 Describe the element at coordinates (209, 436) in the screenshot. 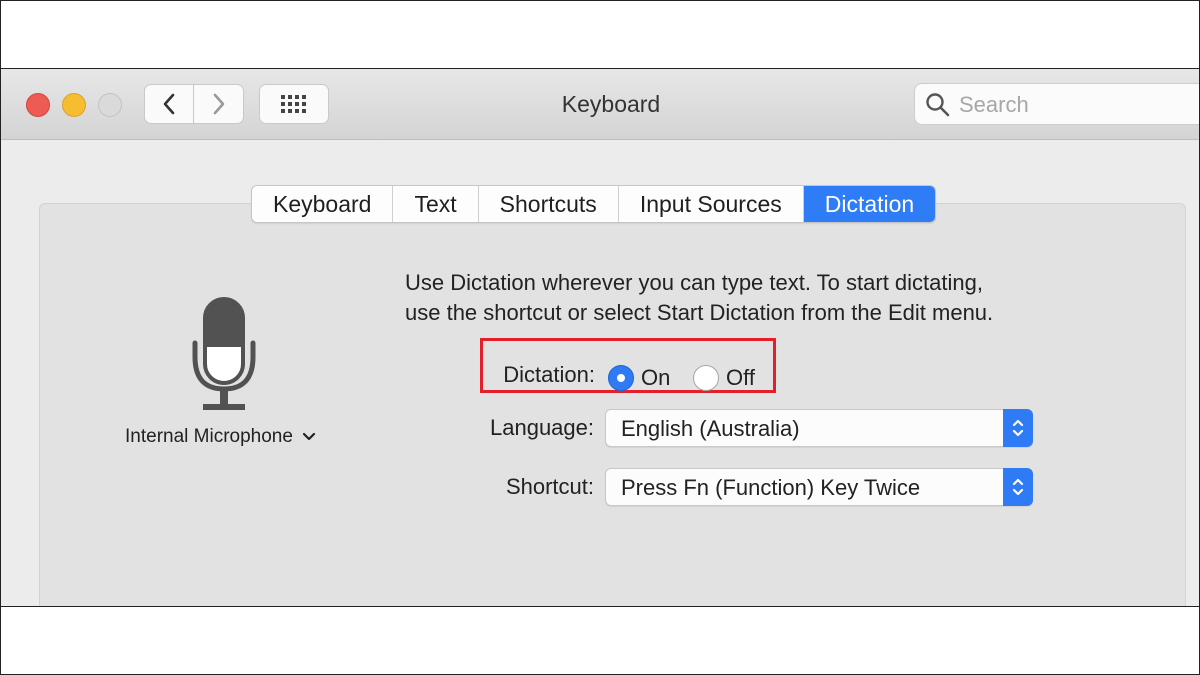

I see `microphone-source-label: Internal Microphone` at that location.